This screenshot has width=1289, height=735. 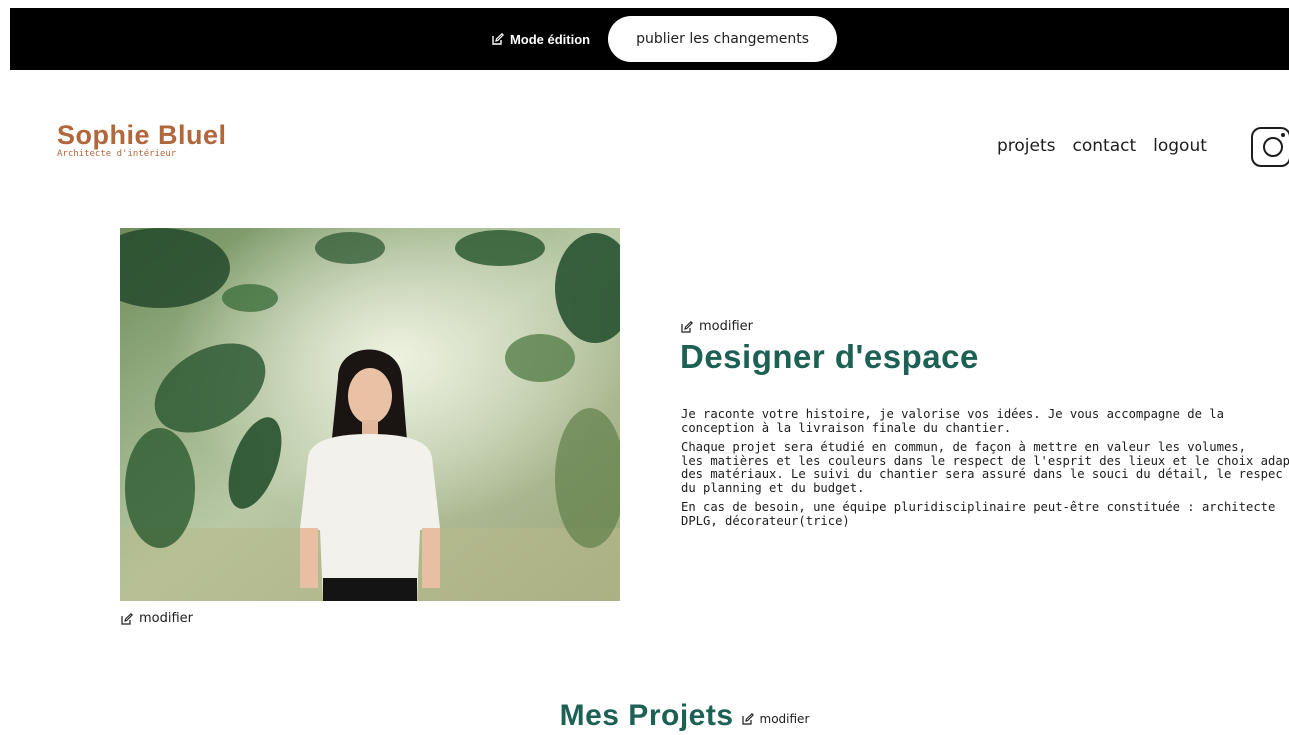 I want to click on nav-logout: logout, so click(x=1180, y=146).